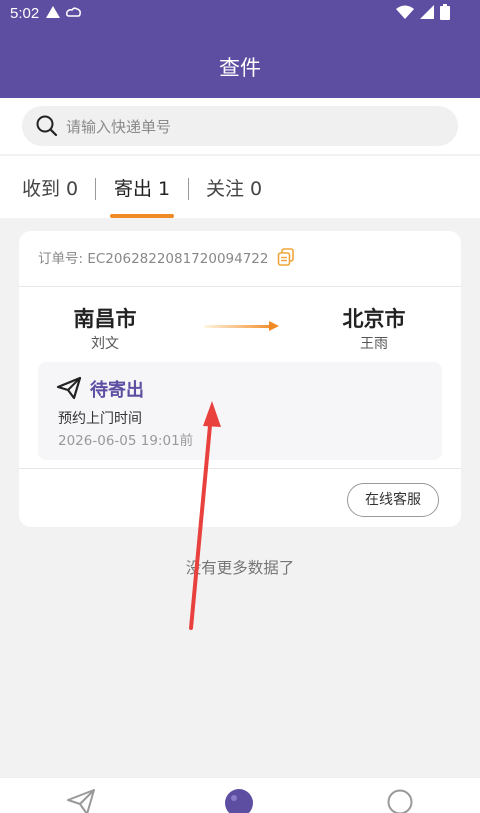 The width and height of the screenshot is (480, 813). I want to click on search-placeholder: 请输入快递单号, so click(119, 126).